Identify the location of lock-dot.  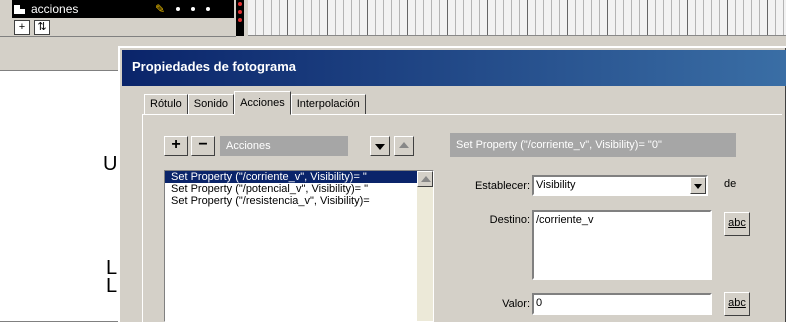
(193, 9).